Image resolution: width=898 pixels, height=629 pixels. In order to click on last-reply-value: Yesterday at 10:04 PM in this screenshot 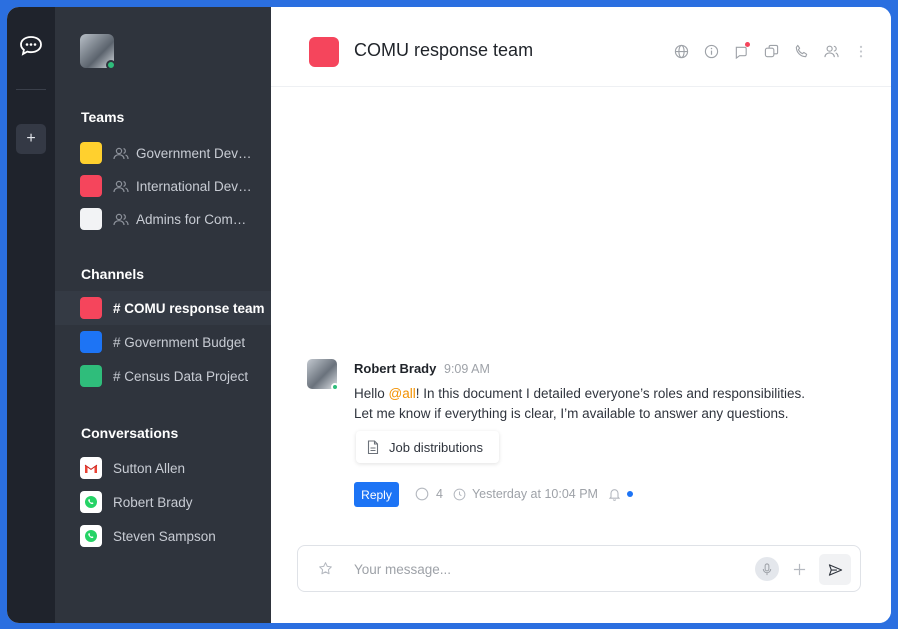, I will do `click(534, 494)`.